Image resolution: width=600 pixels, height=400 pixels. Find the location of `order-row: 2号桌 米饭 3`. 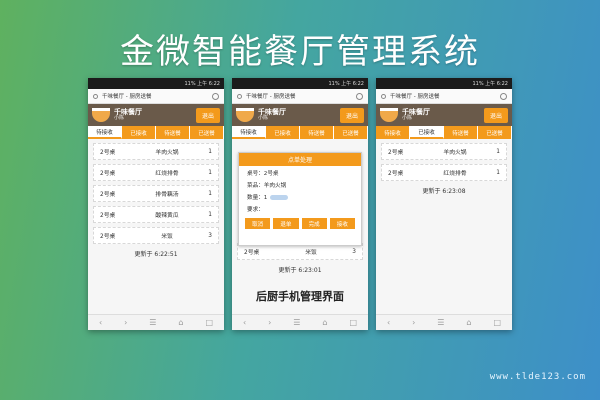

order-row: 2号桌 米饭 3 is located at coordinates (156, 235).